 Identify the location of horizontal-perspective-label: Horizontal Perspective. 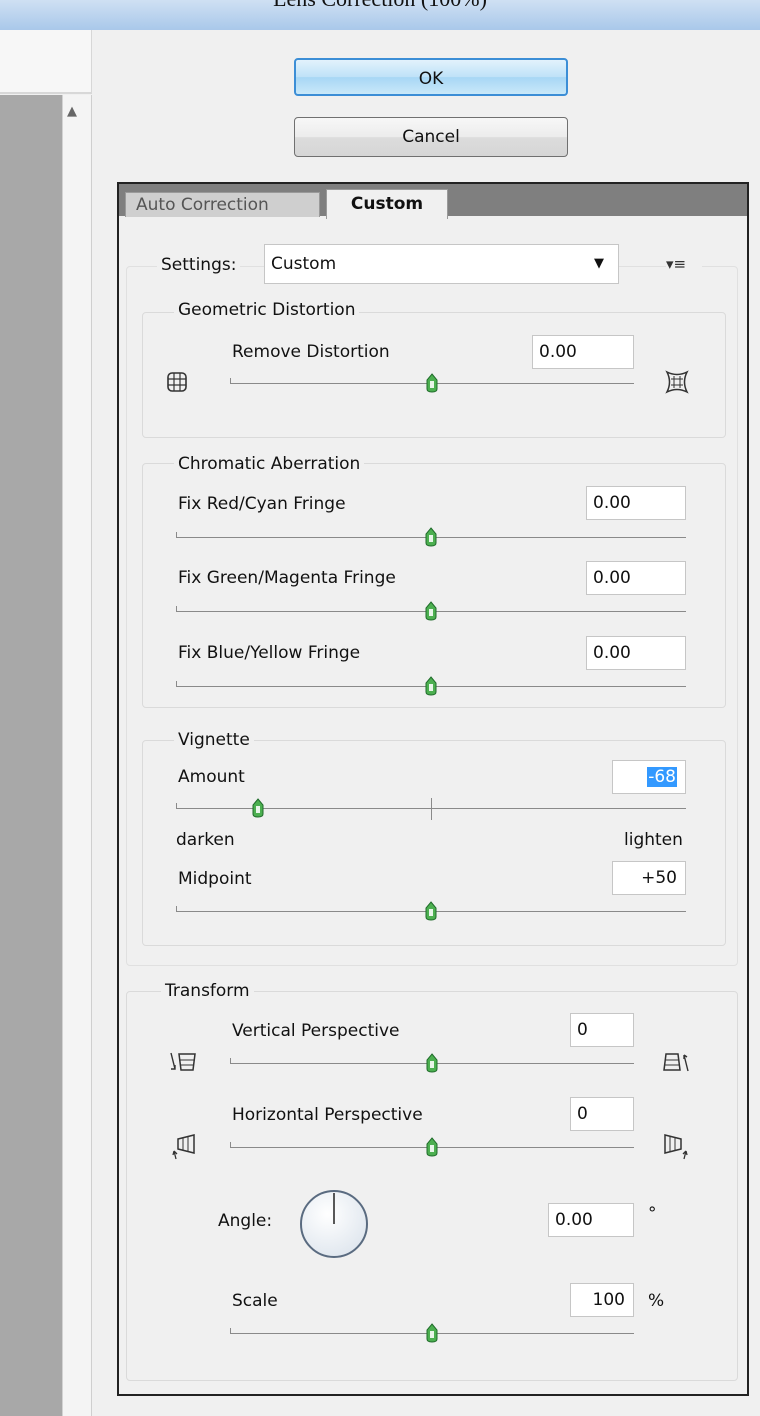
(327, 1115).